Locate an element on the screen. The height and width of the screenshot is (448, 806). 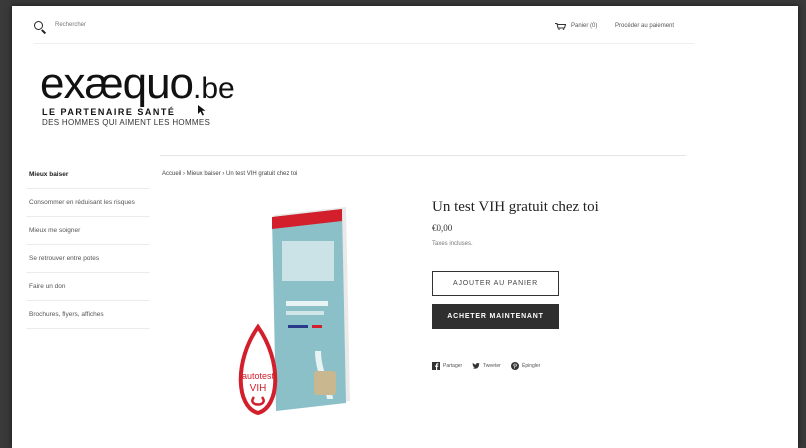
badge-text-vih: VIH is located at coordinates (258, 388).